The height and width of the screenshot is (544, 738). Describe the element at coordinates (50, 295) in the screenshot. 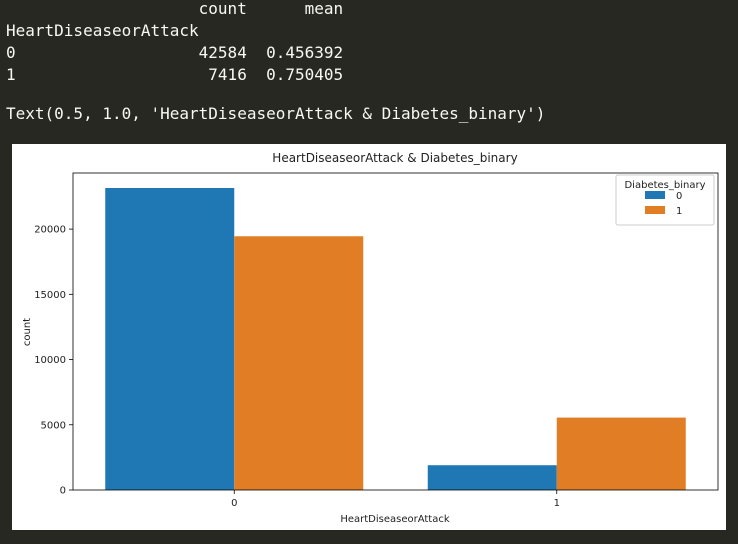

I see `y-tick-label: 15000` at that location.